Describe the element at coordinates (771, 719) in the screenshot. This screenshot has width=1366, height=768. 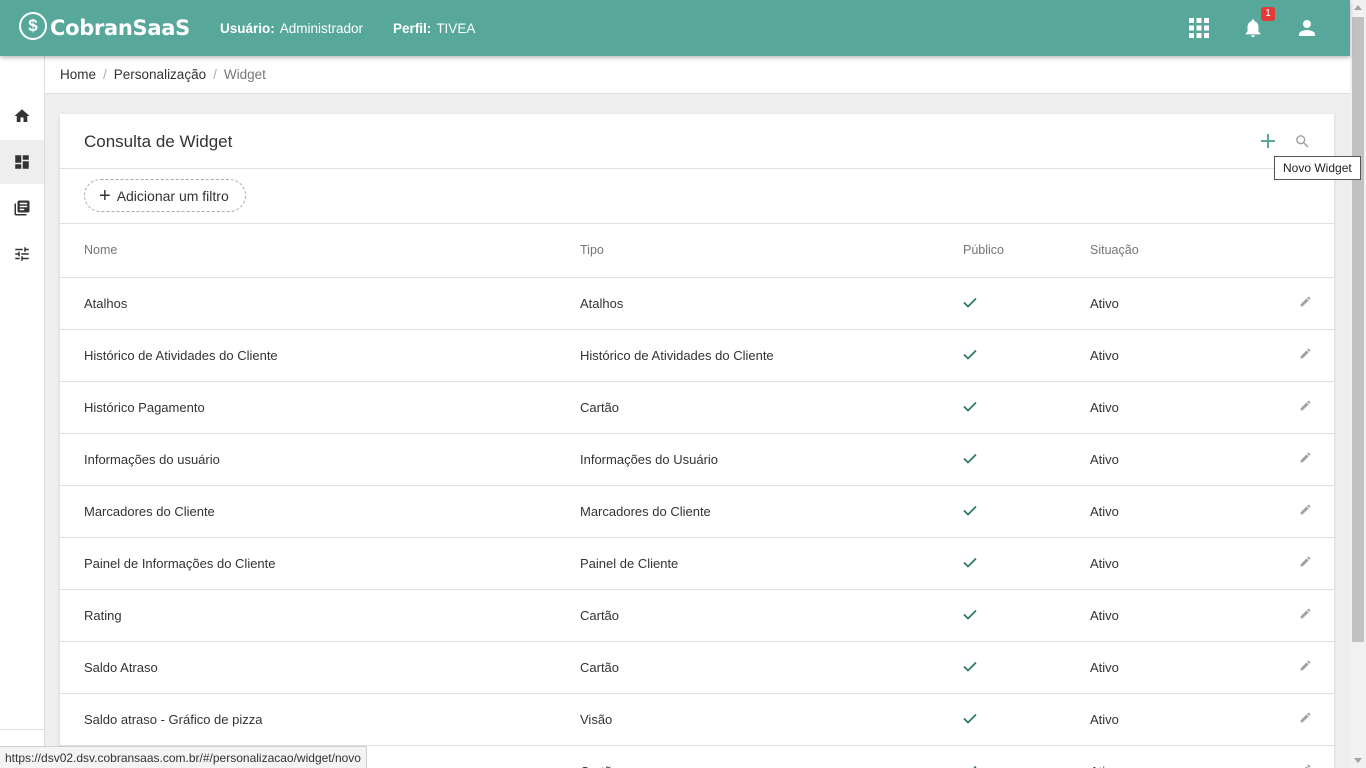
I see `cell-tipo: Visão` at that location.